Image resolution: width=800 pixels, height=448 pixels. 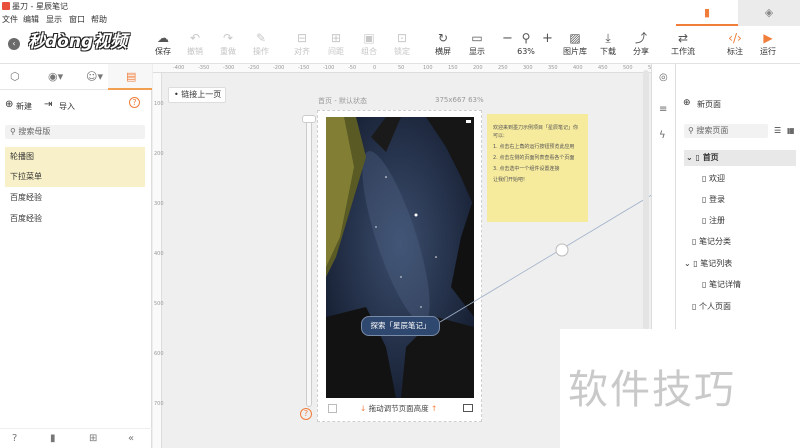 What do you see at coordinates (721, 285) in the screenshot?
I see `page-item: ▯ 笔记详情` at bounding box center [721, 285].